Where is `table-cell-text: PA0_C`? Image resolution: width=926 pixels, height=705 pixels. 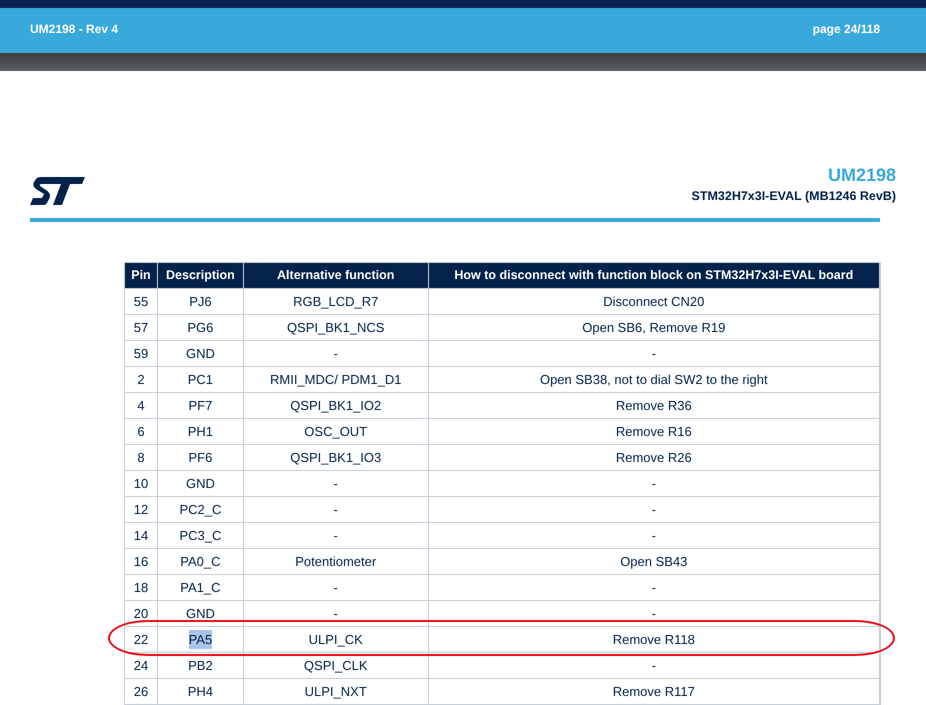
table-cell-text: PA0_C is located at coordinates (200, 561).